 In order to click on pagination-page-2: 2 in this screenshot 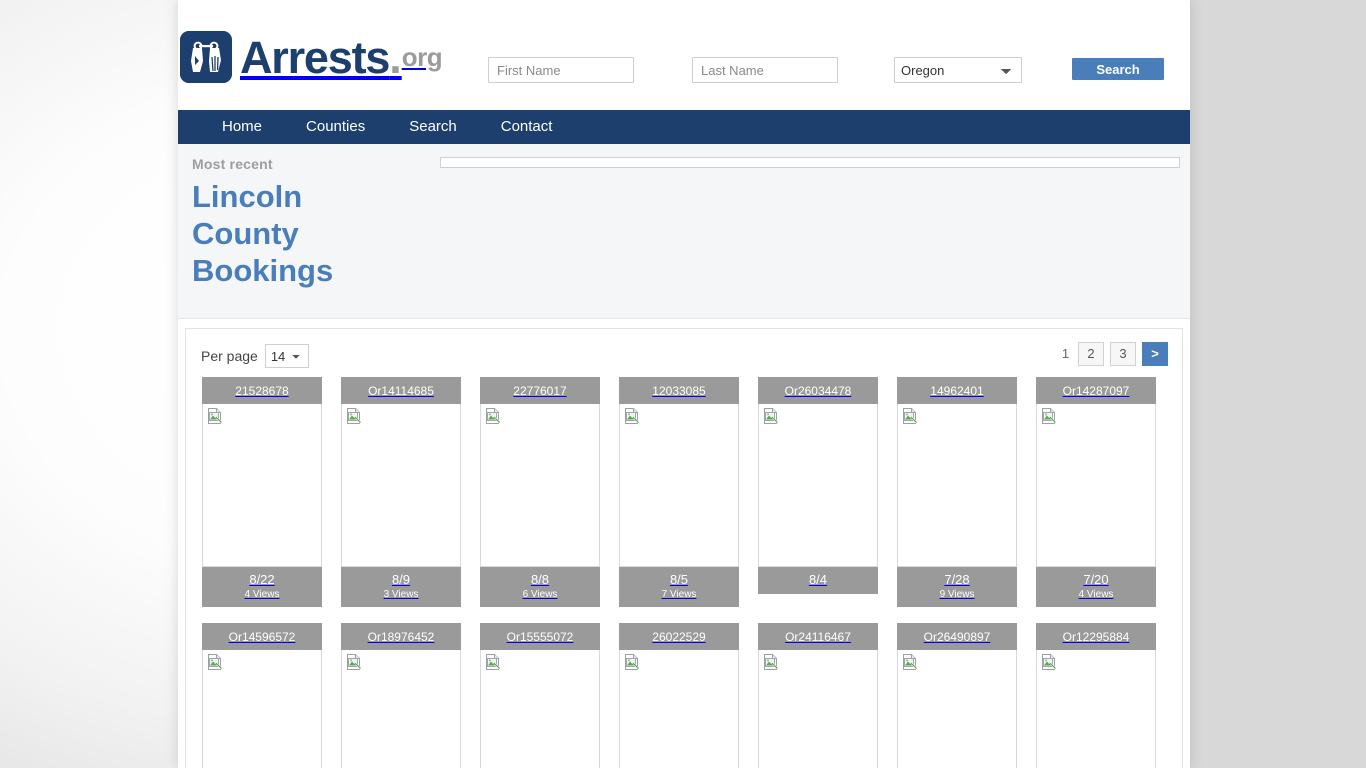, I will do `click(1091, 354)`.